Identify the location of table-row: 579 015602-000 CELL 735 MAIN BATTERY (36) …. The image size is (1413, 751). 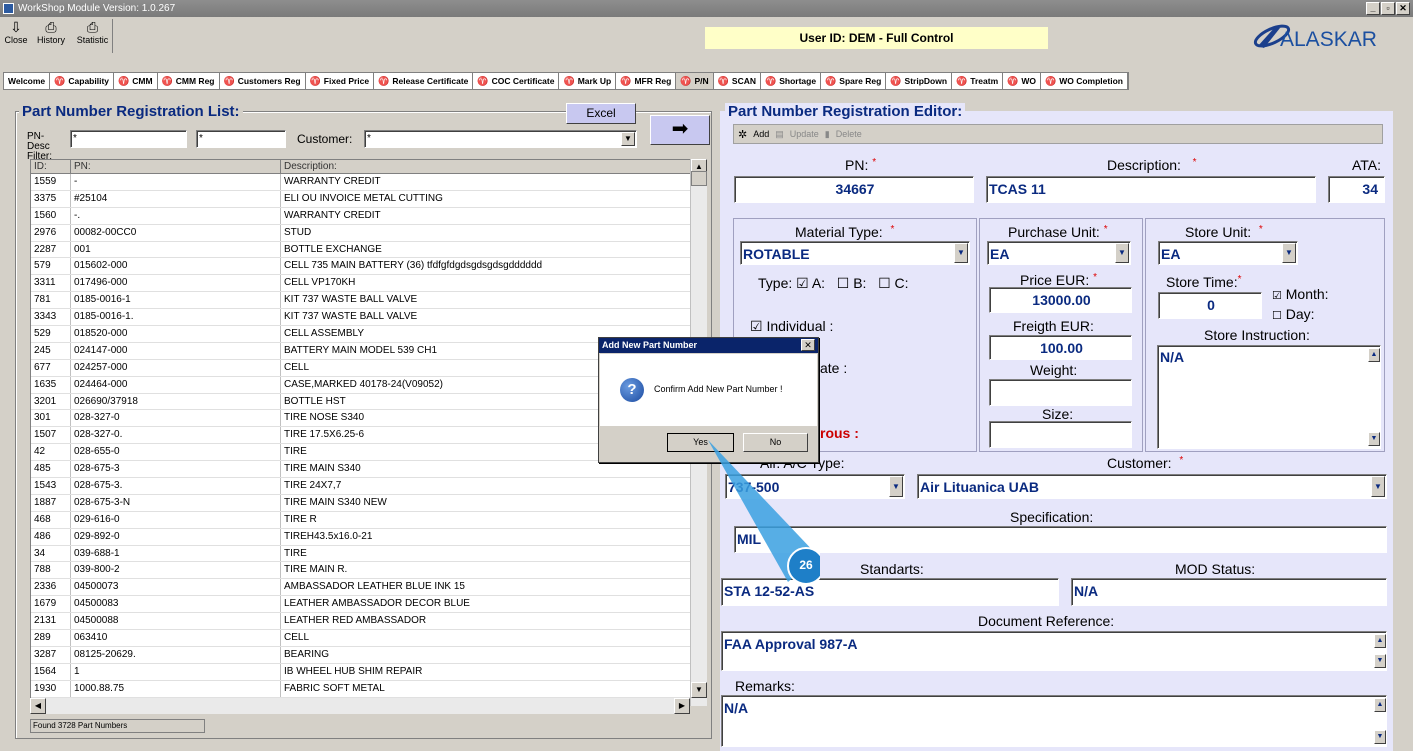
(368, 267).